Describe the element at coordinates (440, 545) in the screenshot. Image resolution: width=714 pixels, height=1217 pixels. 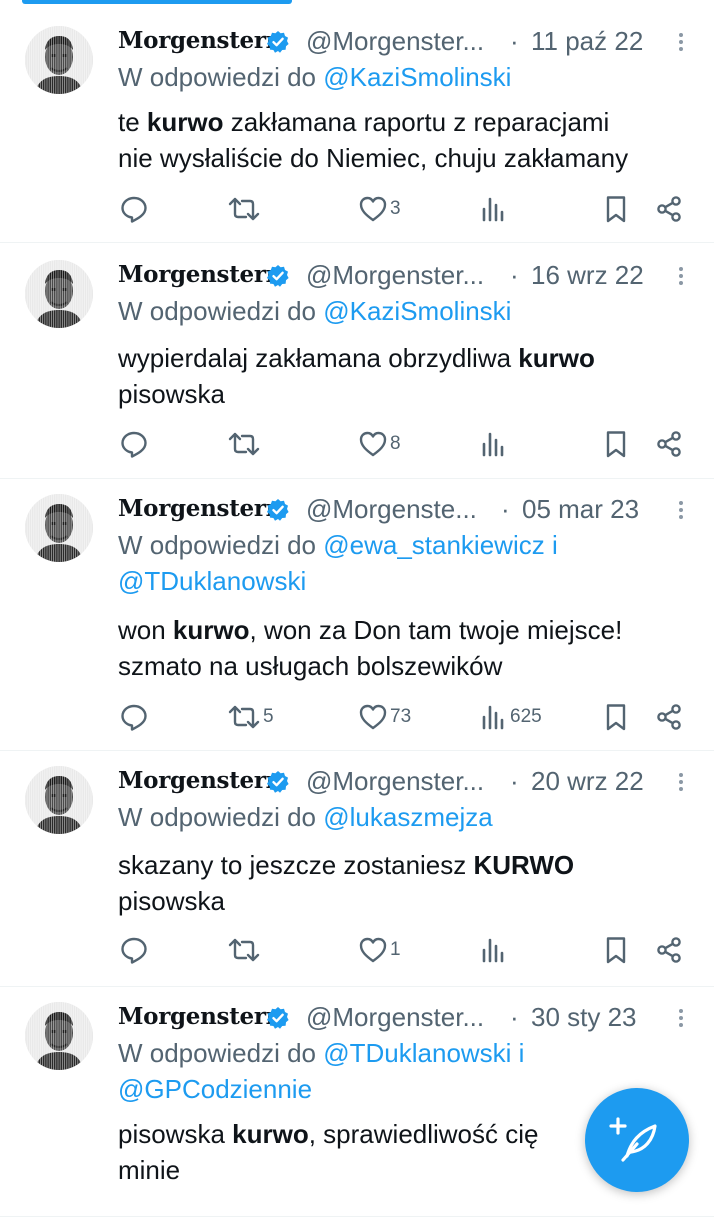
I see `mention-link: @ewa_stankiewicz i` at that location.